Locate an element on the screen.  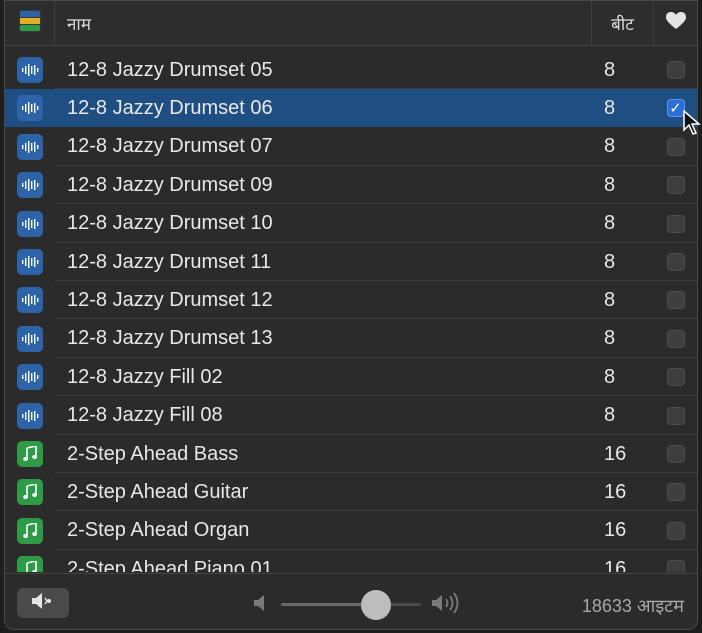
loop-name: 12-8 Jazzy Drumset 12 is located at coordinates (170, 299).